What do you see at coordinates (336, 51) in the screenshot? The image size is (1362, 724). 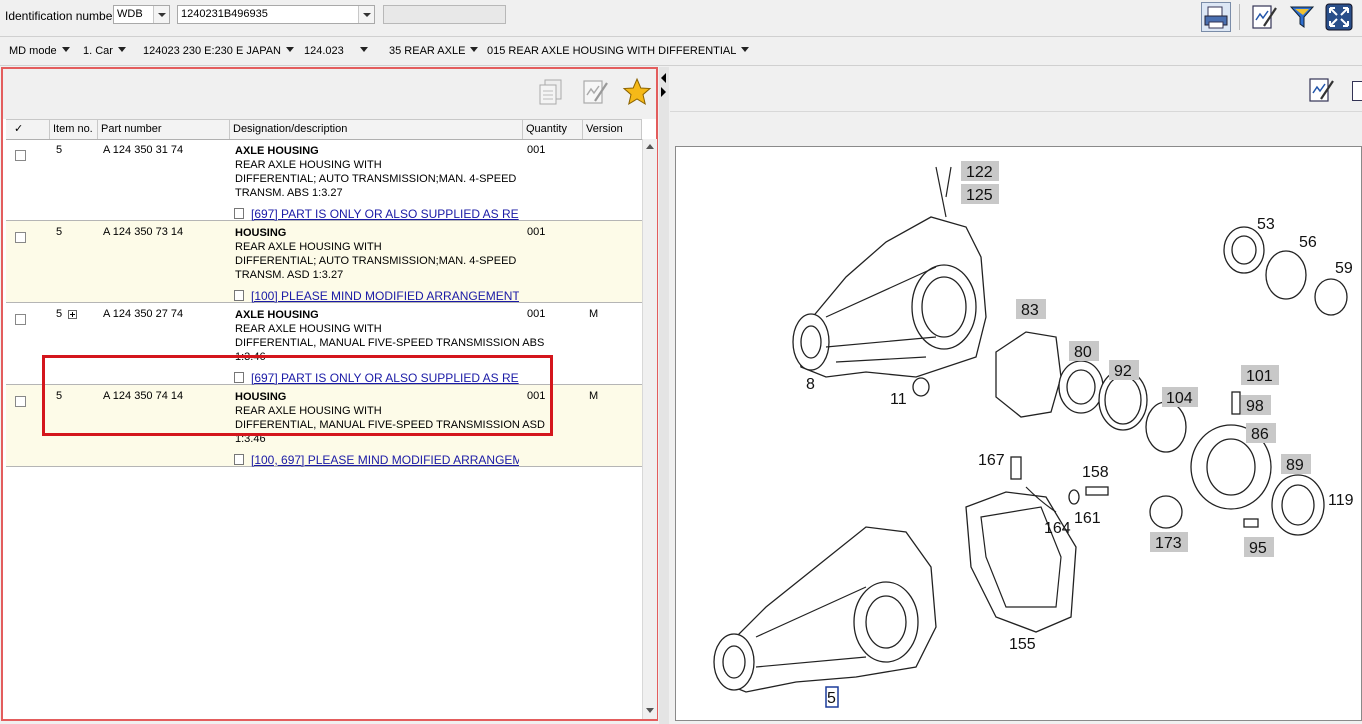 I see `breadcrumb-chassis: 124.023` at bounding box center [336, 51].